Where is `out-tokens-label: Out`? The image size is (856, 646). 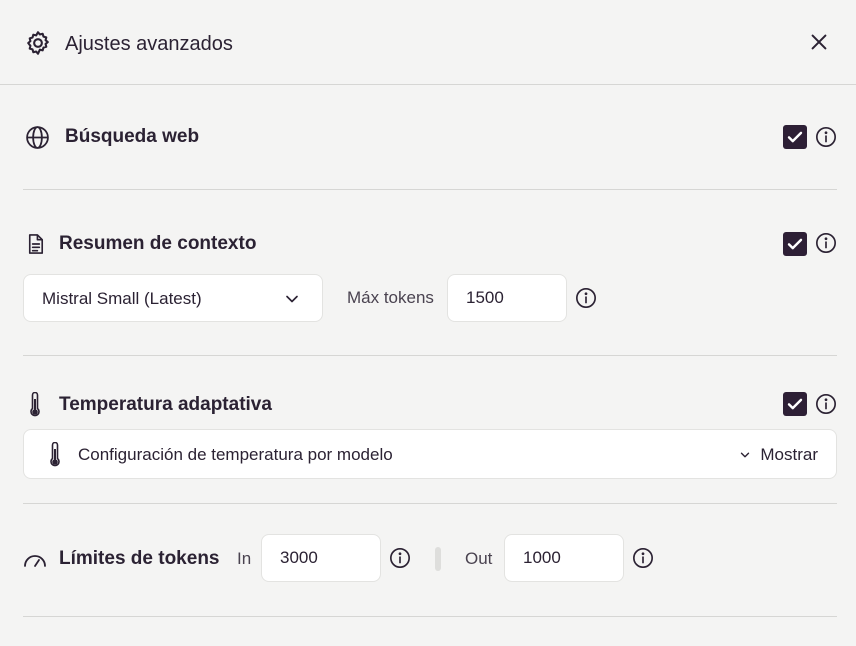 out-tokens-label: Out is located at coordinates (479, 558).